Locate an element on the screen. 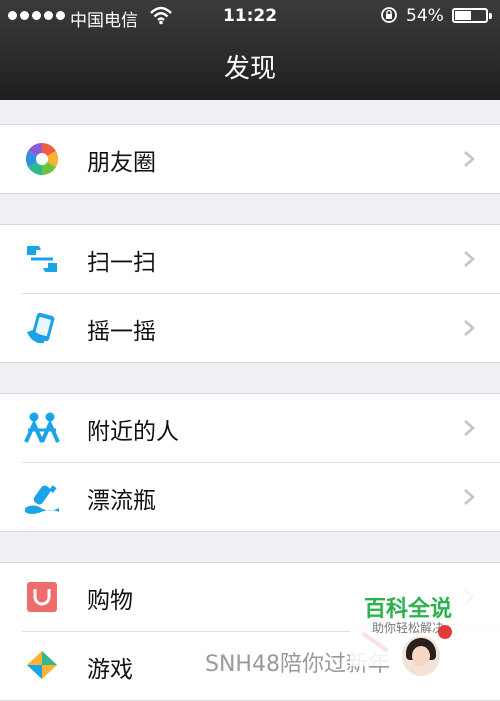  menu-item-label: 附近的人 is located at coordinates (133, 432).